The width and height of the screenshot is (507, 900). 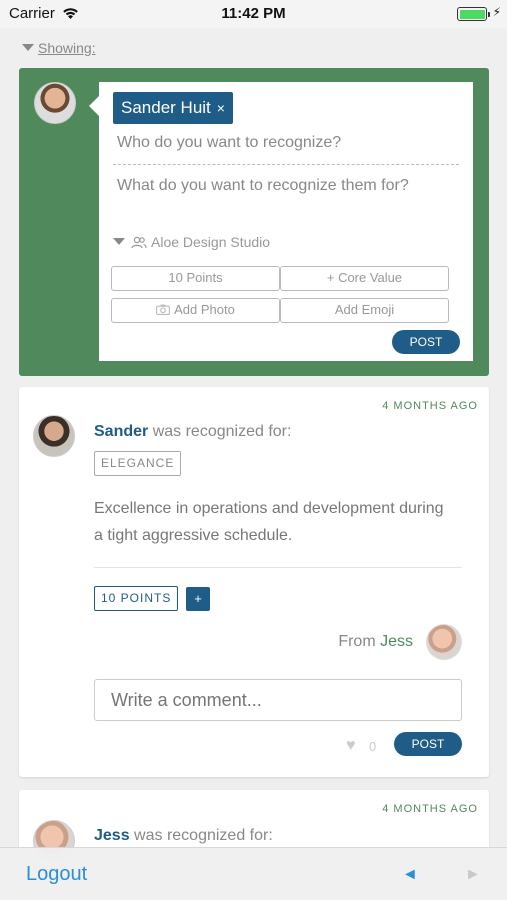 I want to click on add-photo-button: Add Photo, so click(x=195, y=310).